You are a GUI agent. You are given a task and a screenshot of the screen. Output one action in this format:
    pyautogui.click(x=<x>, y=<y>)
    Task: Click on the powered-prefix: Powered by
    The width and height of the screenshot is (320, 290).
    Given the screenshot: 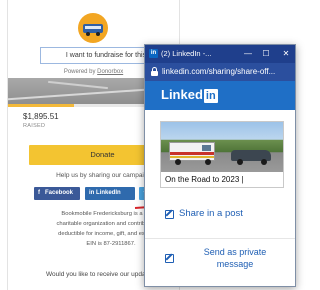 What is the action you would take?
    pyautogui.click(x=79, y=72)
    